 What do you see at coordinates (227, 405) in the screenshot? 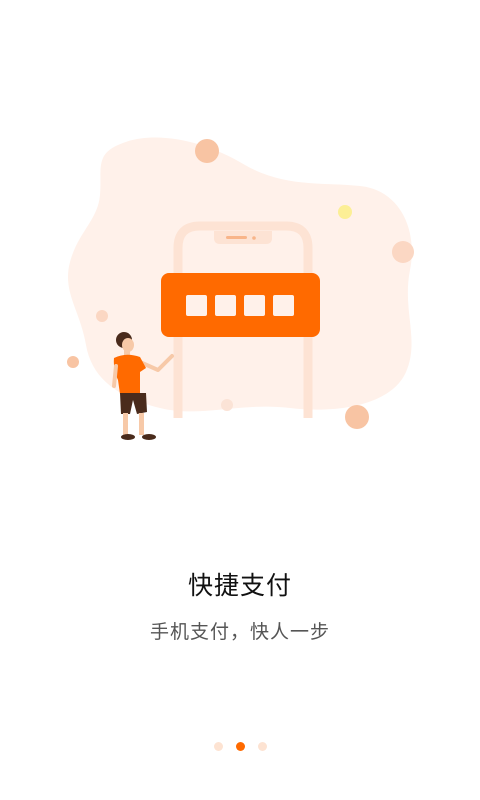
I see `deco-circle-bottom-small` at bounding box center [227, 405].